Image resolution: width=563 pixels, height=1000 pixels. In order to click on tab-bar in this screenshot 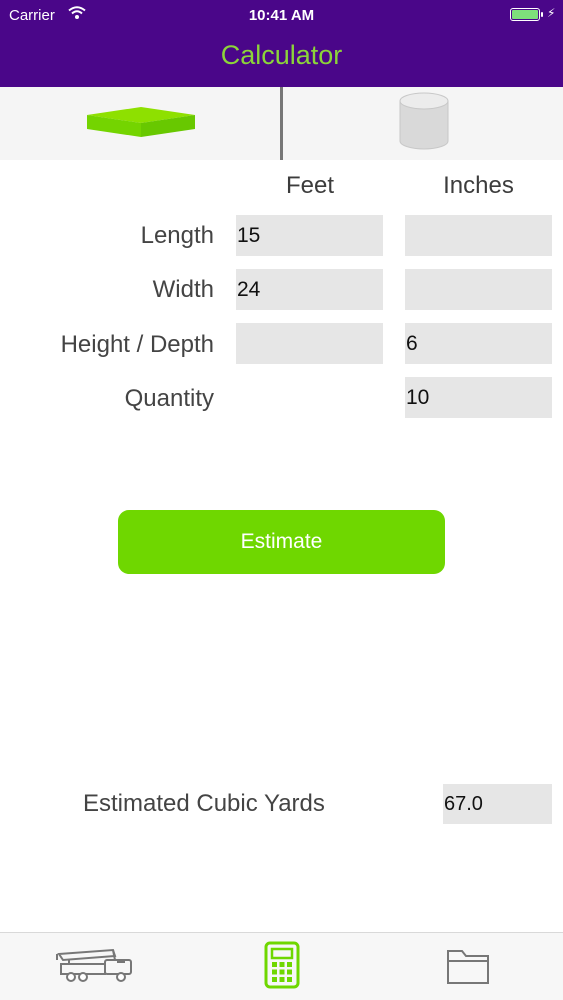, I will do `click(281, 966)`.